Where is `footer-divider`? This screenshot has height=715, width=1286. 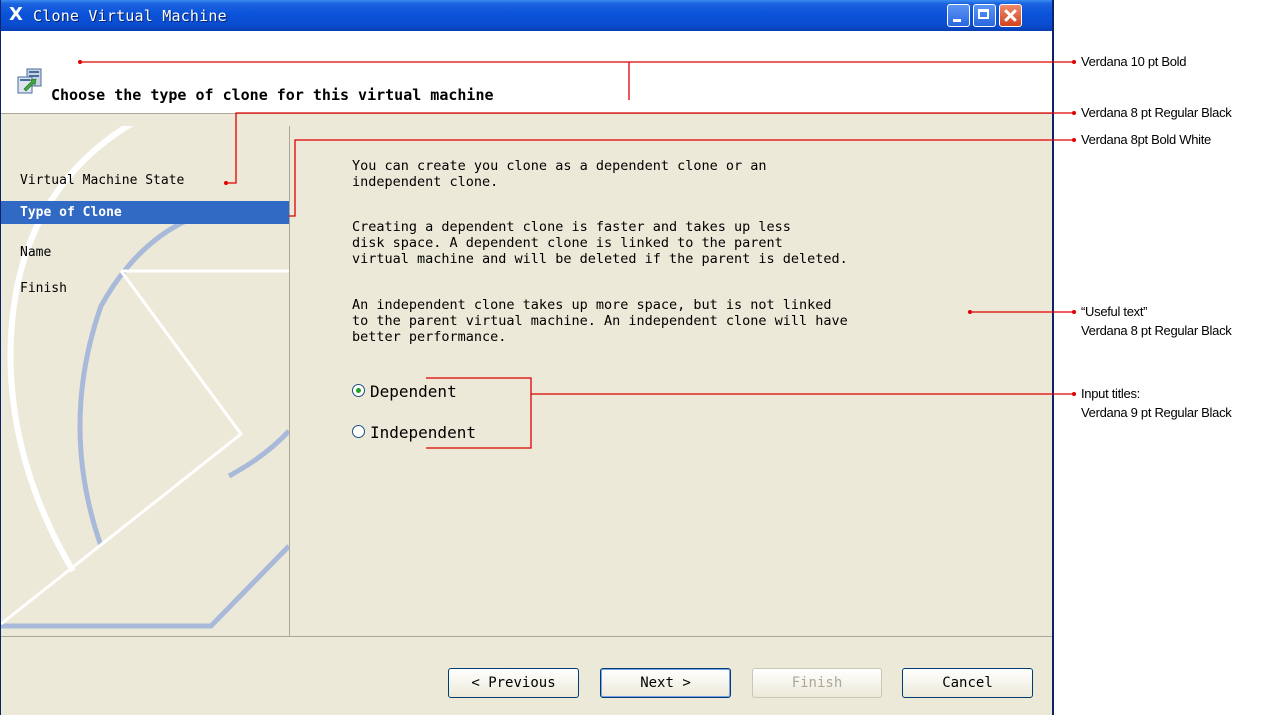 footer-divider is located at coordinates (526, 636).